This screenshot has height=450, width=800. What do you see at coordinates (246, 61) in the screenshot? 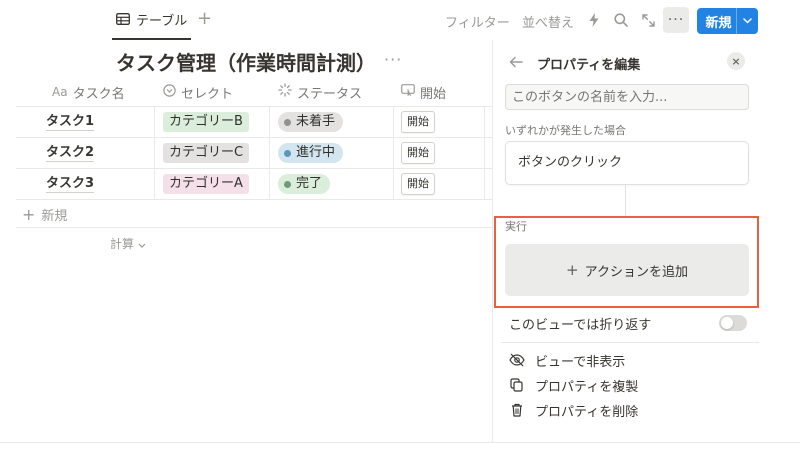
I see `database-title: タスク管理（作業時間計測）` at bounding box center [246, 61].